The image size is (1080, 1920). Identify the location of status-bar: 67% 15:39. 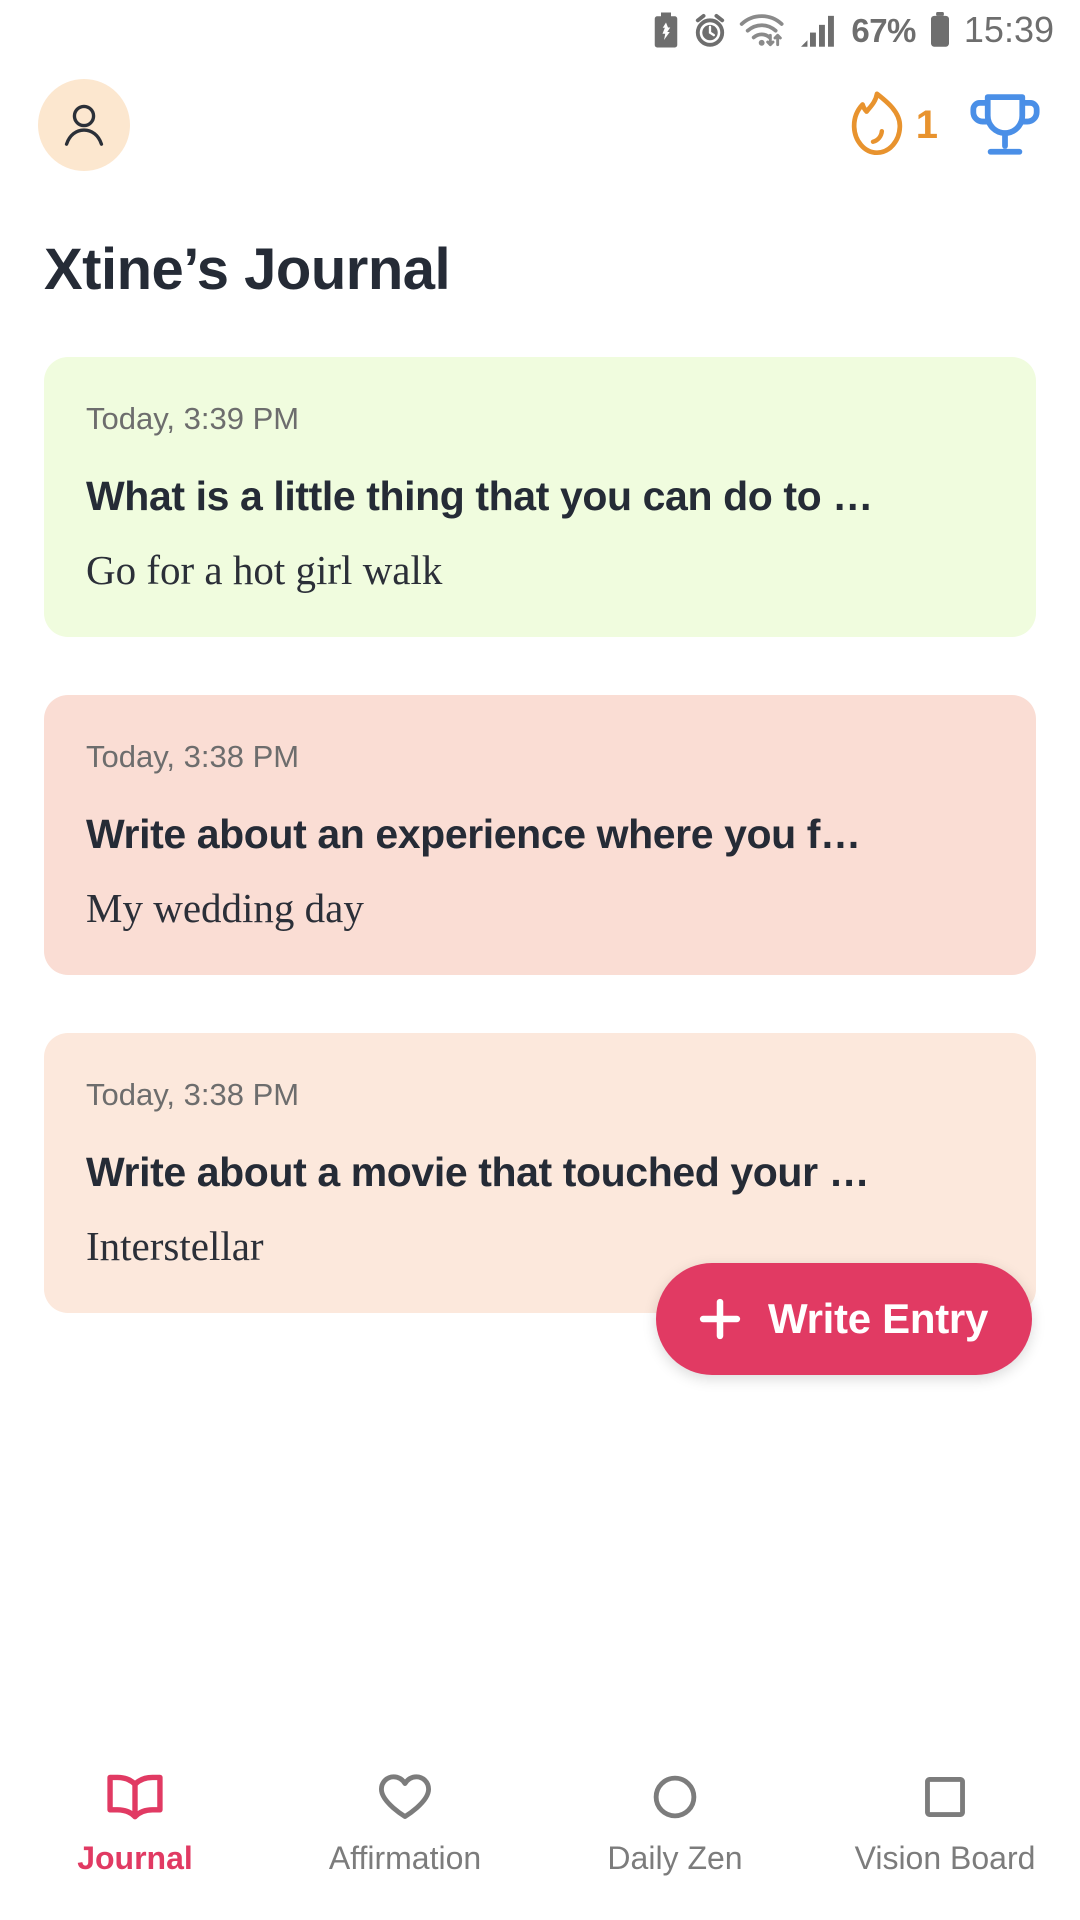
(540, 30).